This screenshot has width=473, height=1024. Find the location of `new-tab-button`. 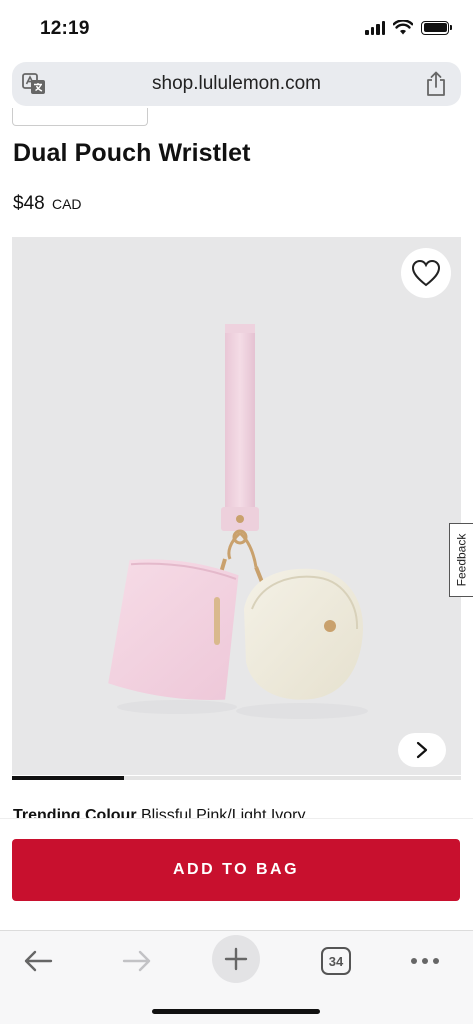

new-tab-button is located at coordinates (236, 959).